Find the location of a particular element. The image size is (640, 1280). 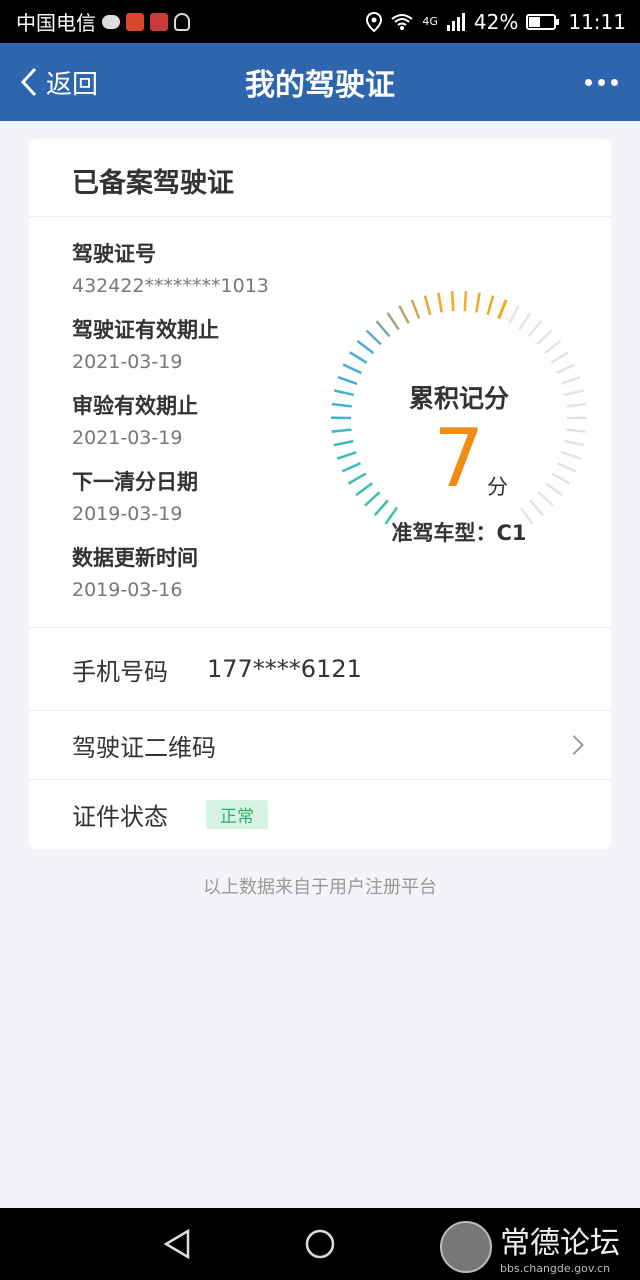

battery-percent: 42% is located at coordinates (496, 21).